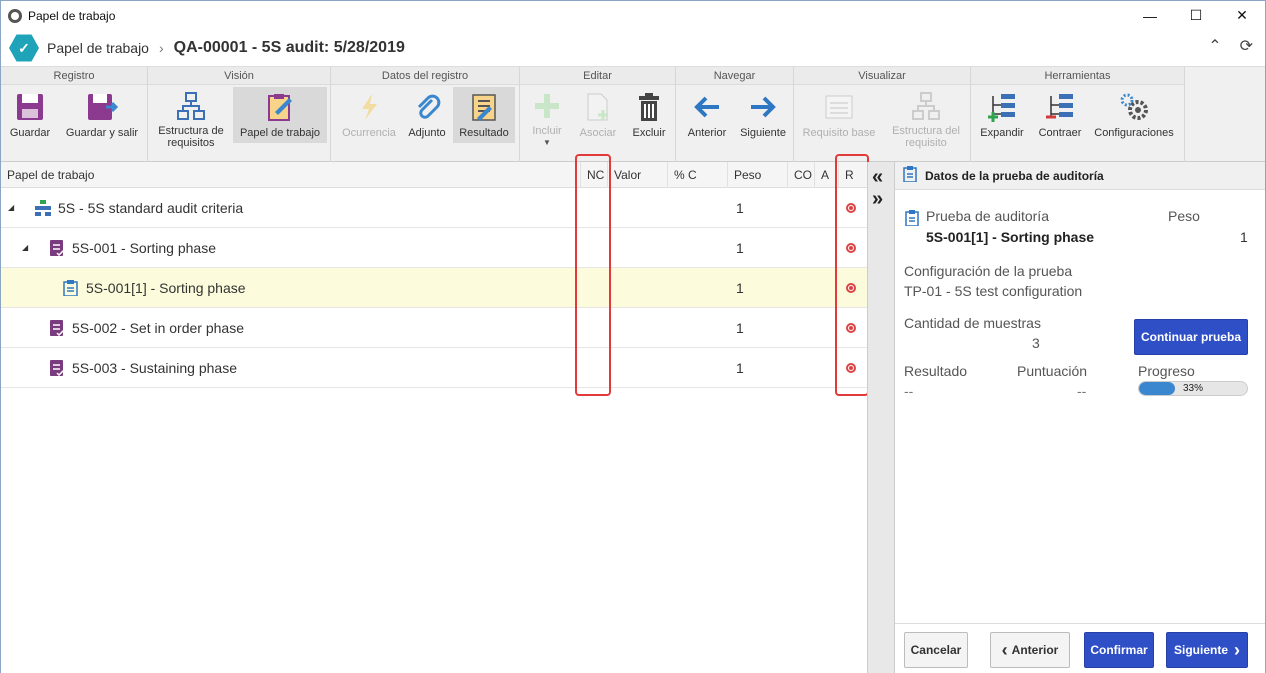  Describe the element at coordinates (598, 107) in the screenshot. I see `add-document-icon` at that location.